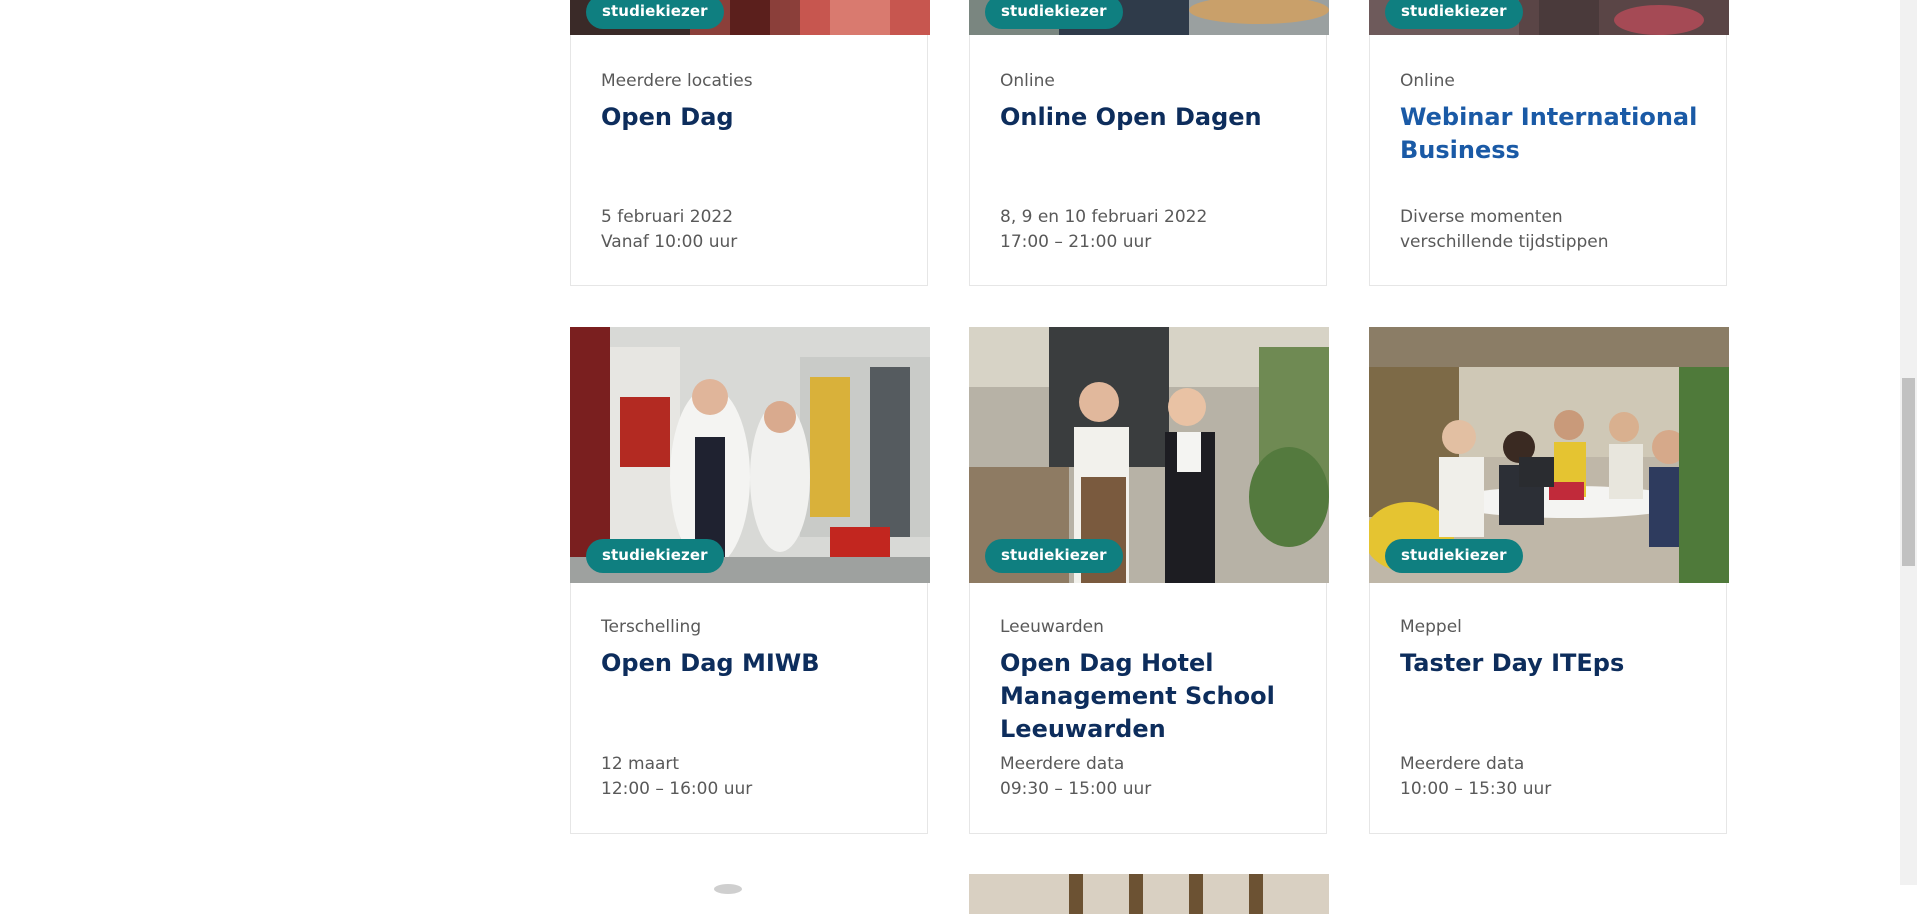 This screenshot has width=1917, height=915. I want to click on event-time: Vanaf 10:00 uur, so click(669, 242).